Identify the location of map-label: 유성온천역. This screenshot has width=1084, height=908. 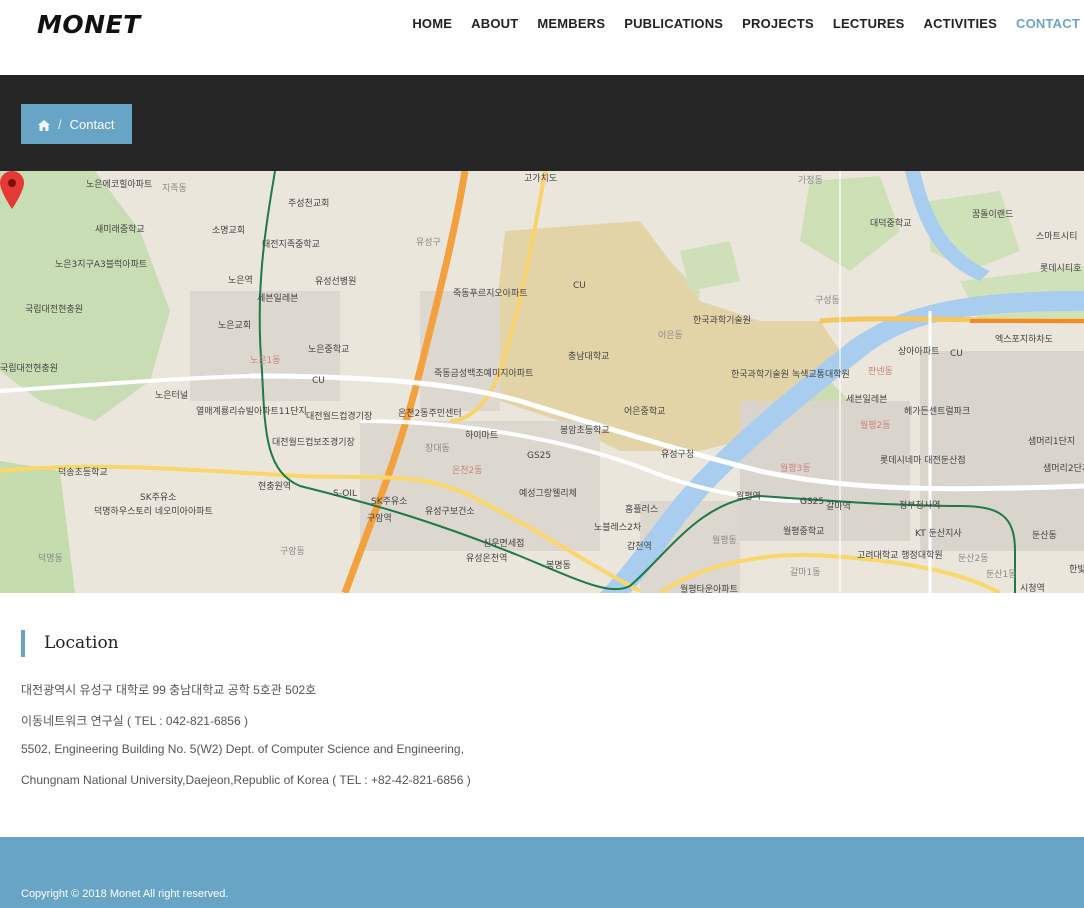
(487, 559).